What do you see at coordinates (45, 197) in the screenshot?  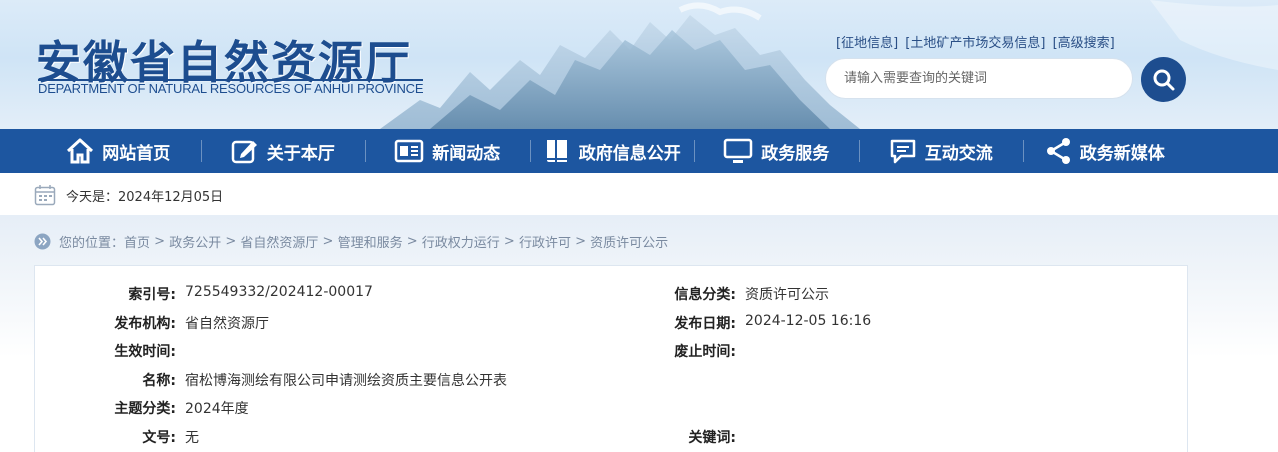 I see `calendar-icon` at bounding box center [45, 197].